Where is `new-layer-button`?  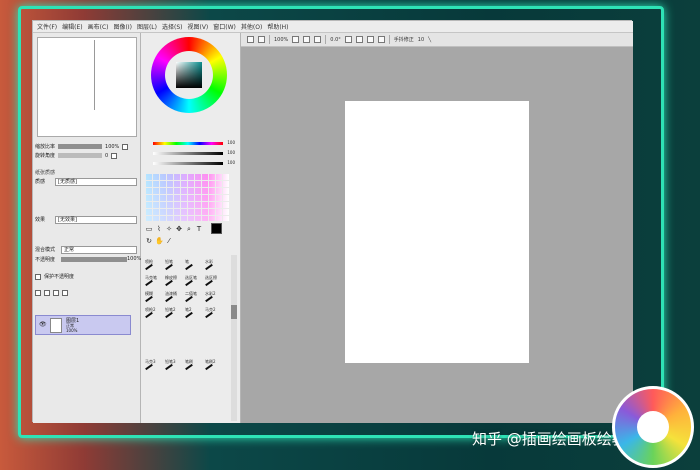
new-layer-button is located at coordinates (38, 292).